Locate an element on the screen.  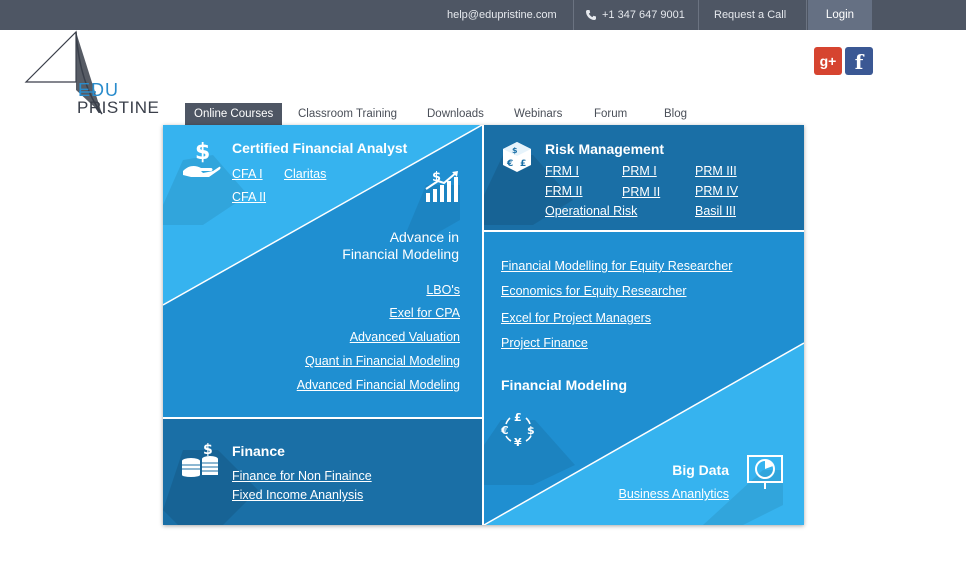
currency-exchange-icon: £ € $ ¥ is located at coordinates (517, 429).